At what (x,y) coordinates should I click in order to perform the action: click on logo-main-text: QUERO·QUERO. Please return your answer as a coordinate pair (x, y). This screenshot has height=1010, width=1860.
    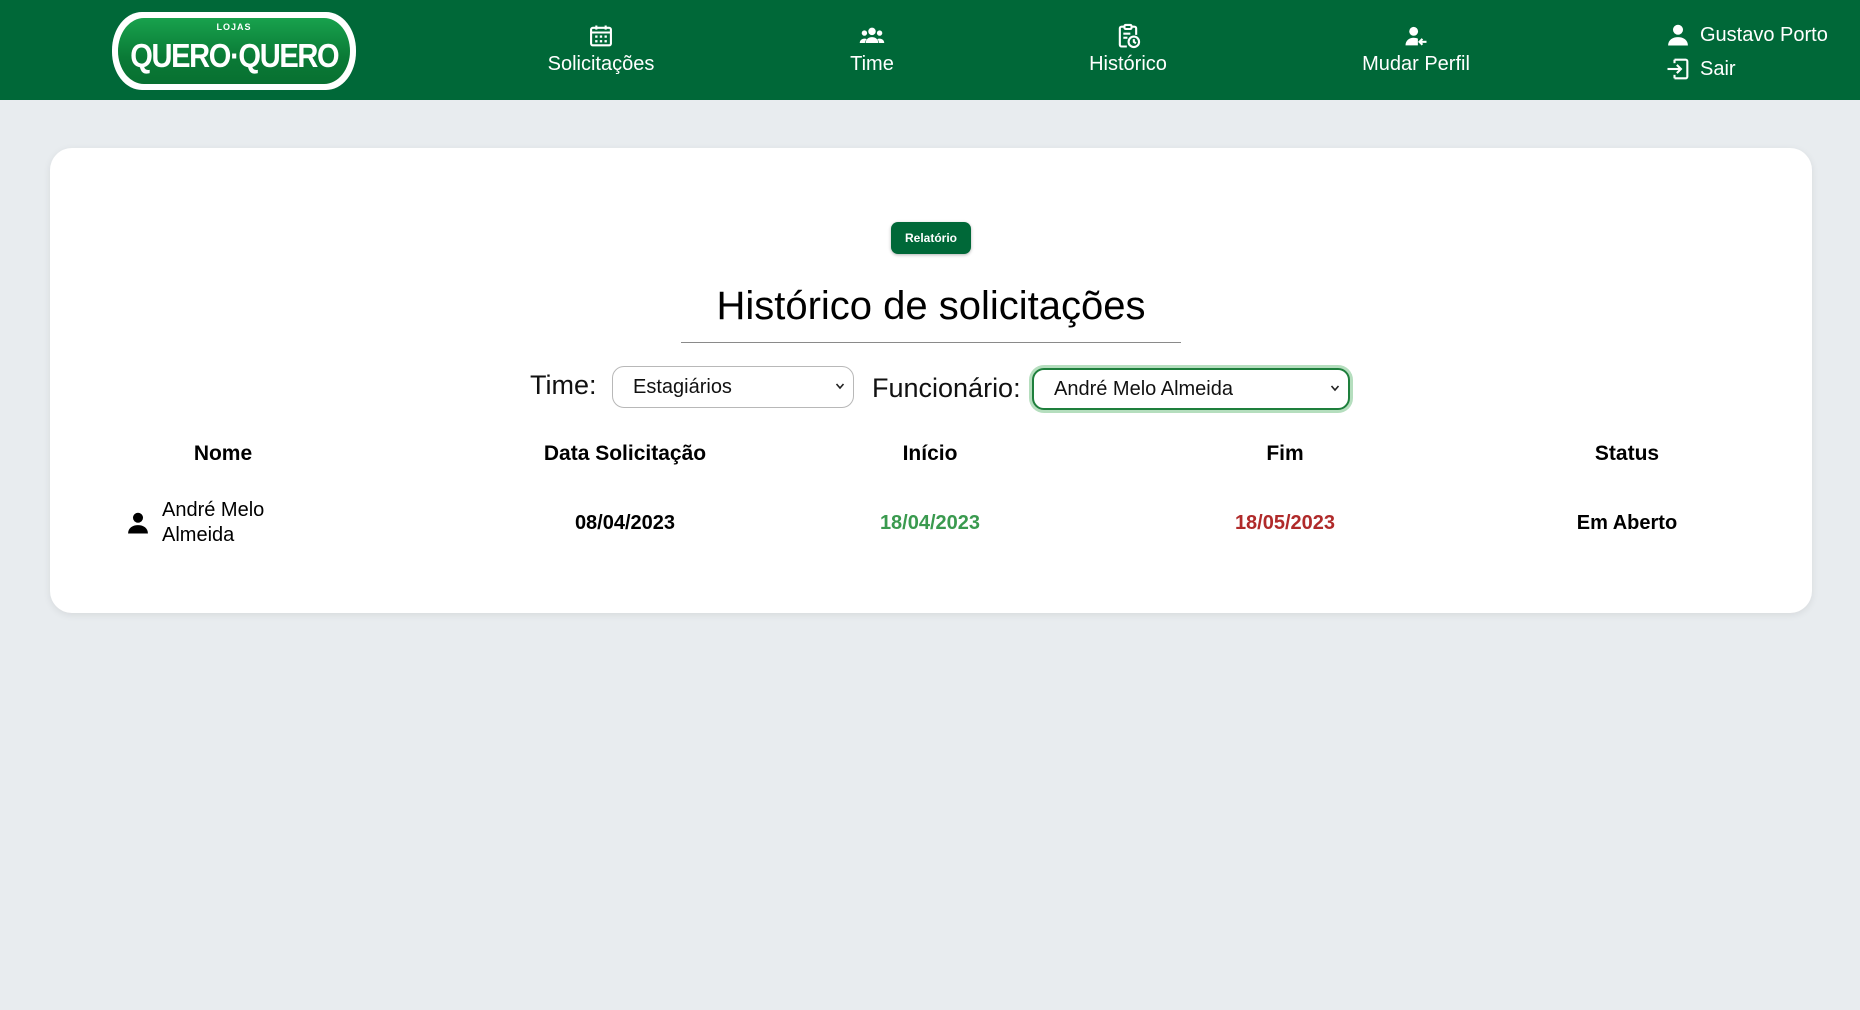
    Looking at the image, I should click on (234, 55).